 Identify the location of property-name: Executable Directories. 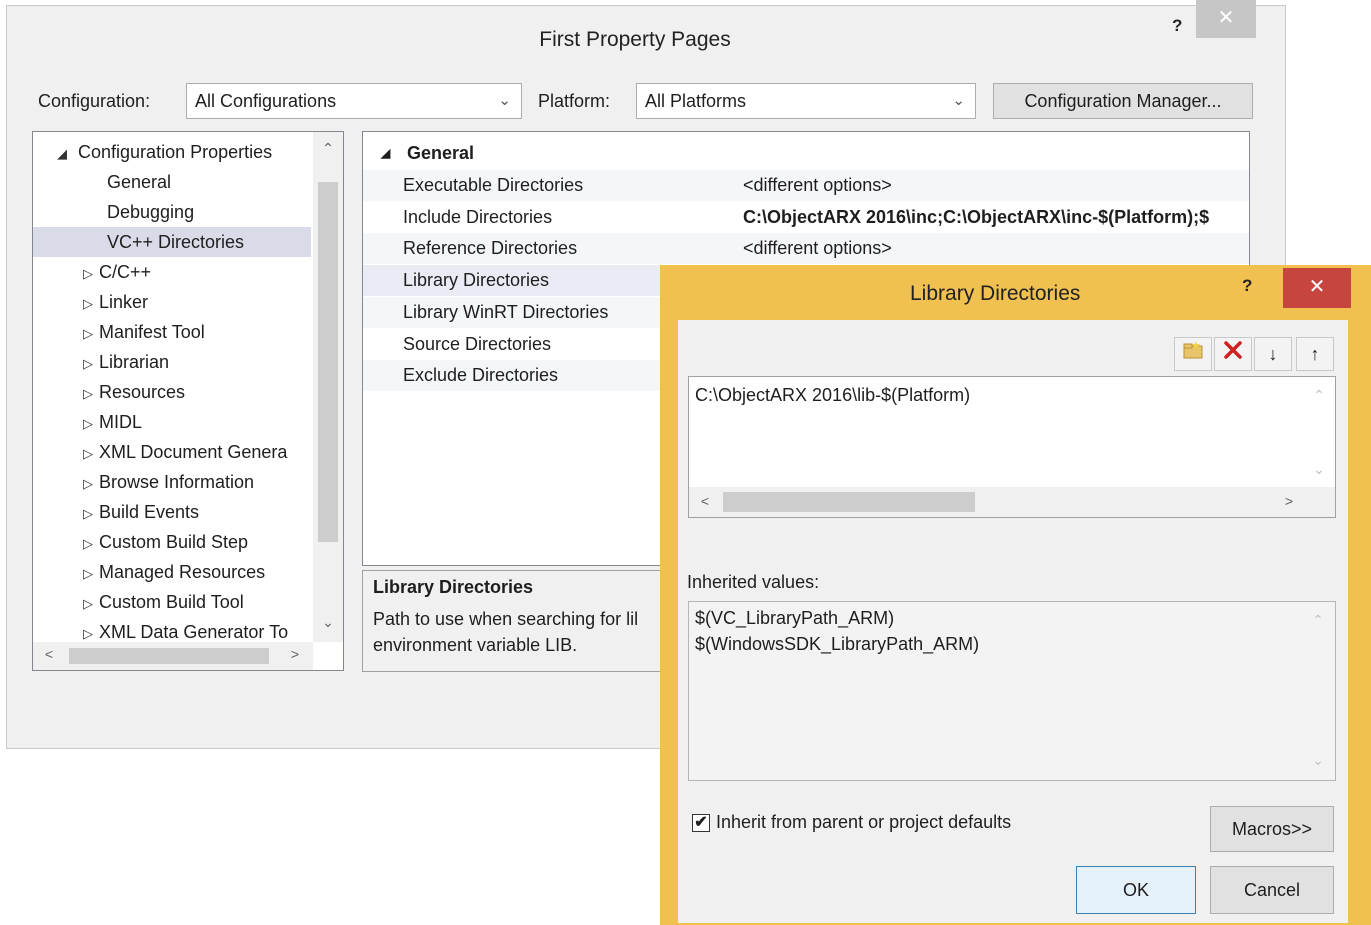
(493, 185).